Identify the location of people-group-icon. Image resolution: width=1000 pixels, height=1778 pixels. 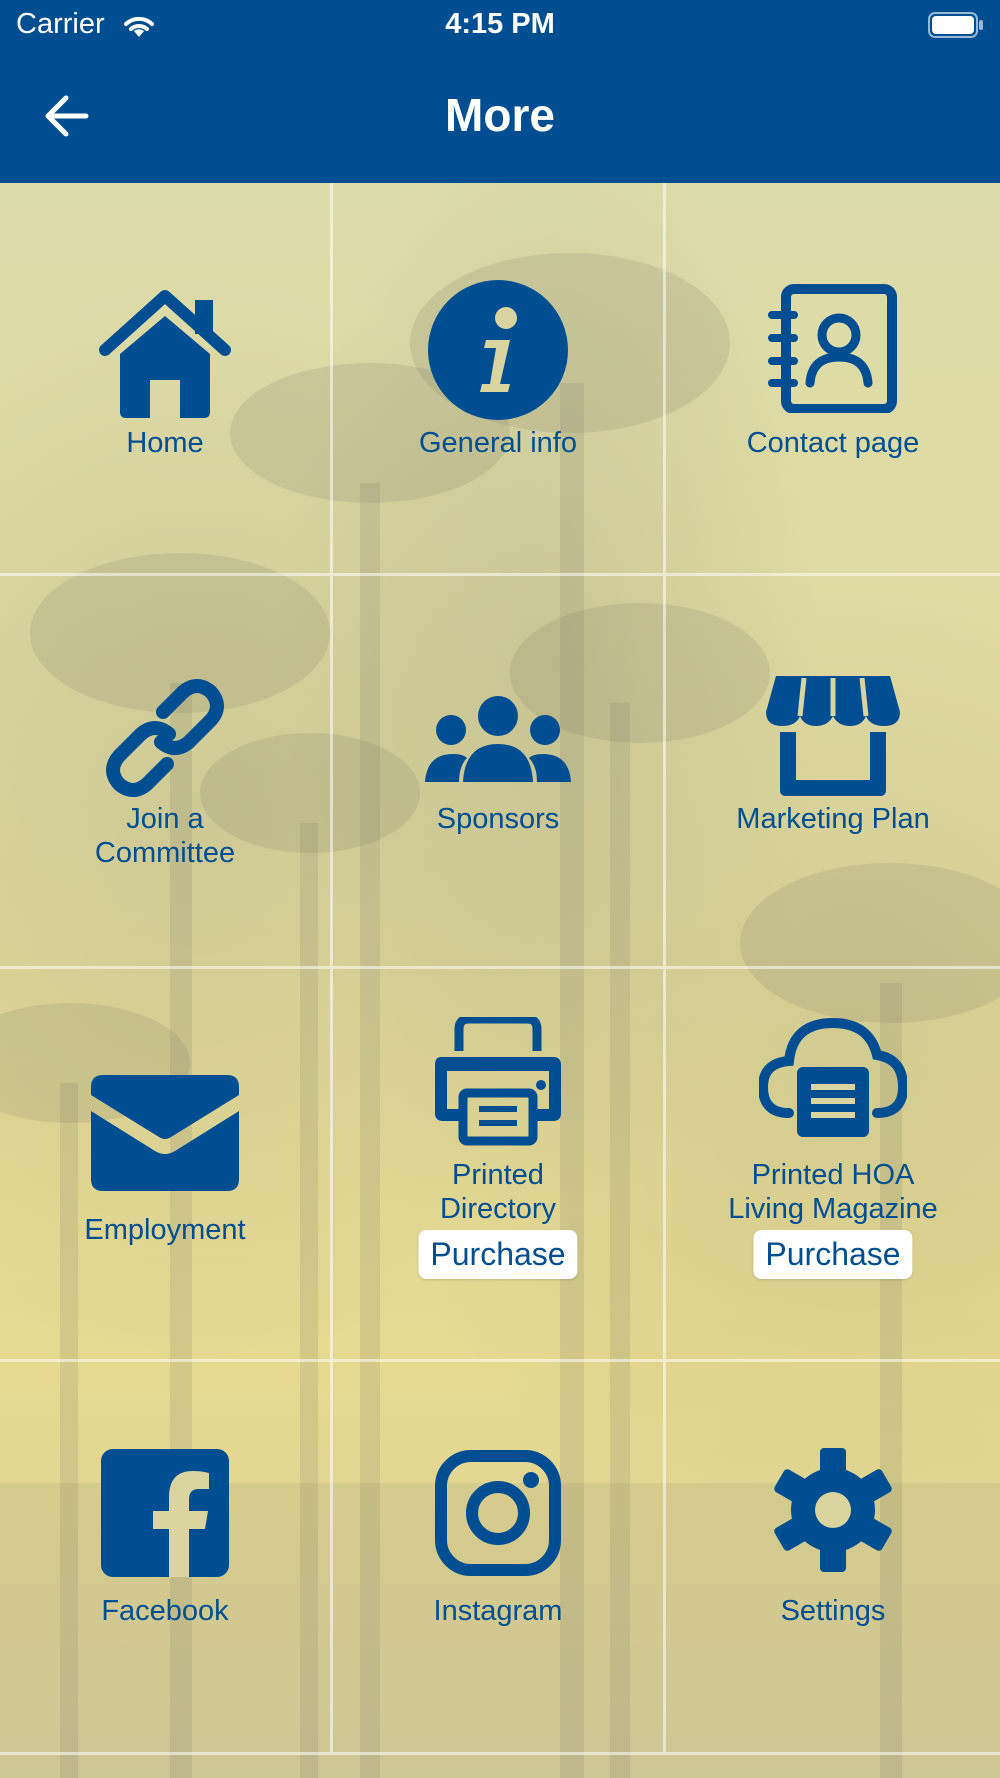
(498, 739).